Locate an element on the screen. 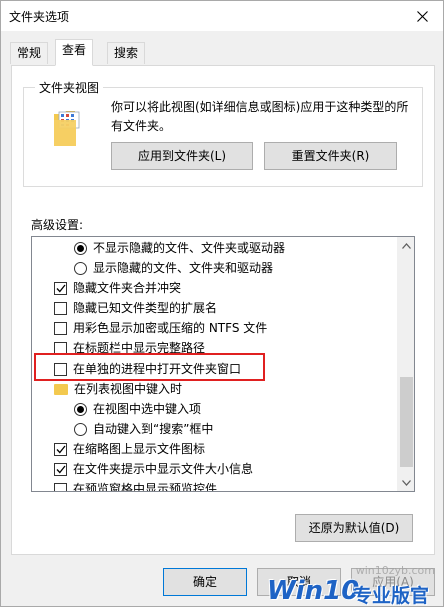 The width and height of the screenshot is (444, 607). apply-to-folders-button: 应用到文件夹(L) is located at coordinates (182, 156).